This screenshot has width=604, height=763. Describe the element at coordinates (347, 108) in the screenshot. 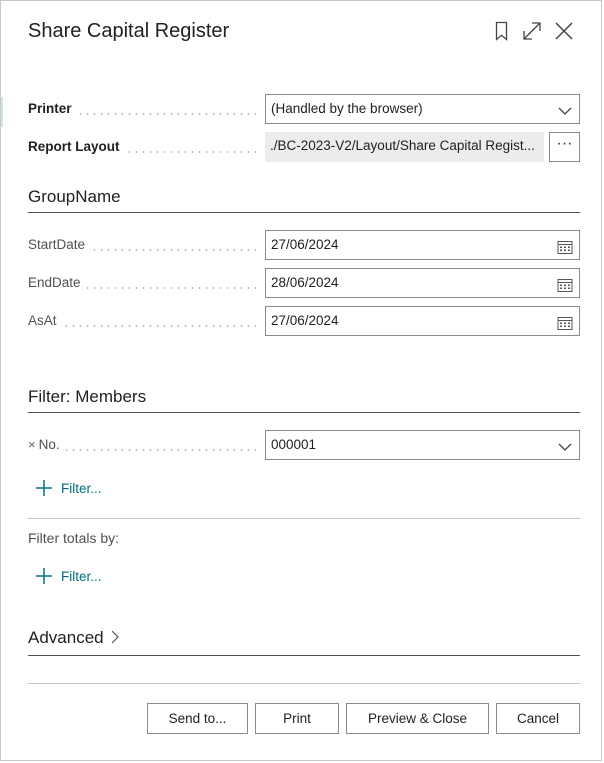

I see `printer-value: (Handled by the browser)` at that location.